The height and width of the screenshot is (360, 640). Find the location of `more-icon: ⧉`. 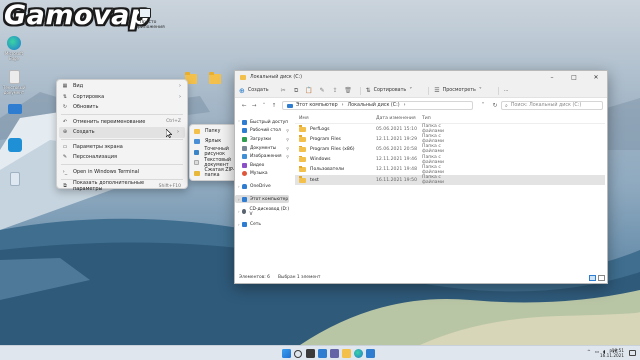

more-icon: ⧉ is located at coordinates (65, 186).